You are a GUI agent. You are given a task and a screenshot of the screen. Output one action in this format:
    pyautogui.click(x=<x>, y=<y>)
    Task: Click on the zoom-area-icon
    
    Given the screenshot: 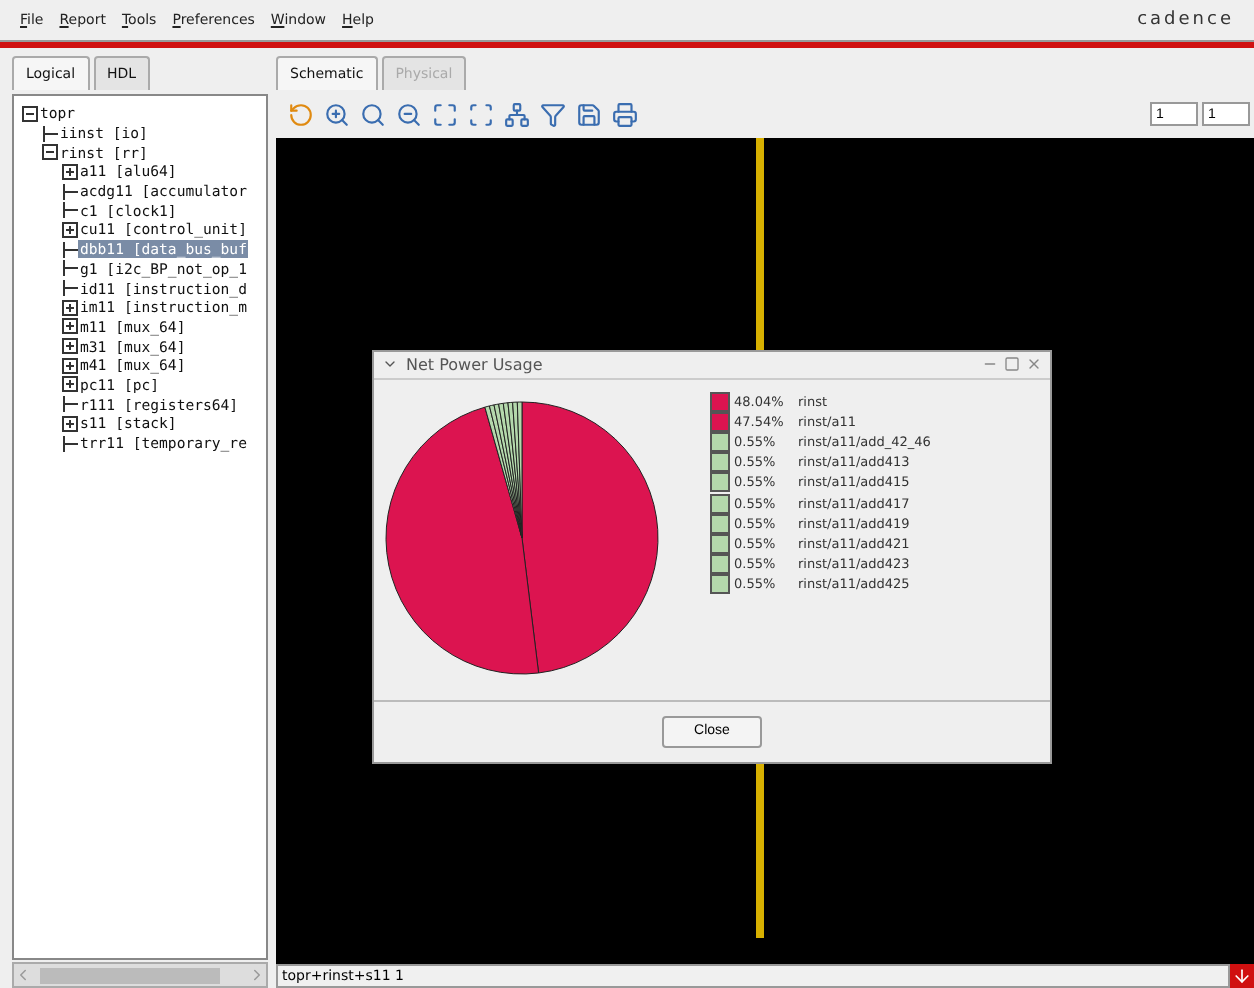 What is the action you would take?
    pyautogui.click(x=481, y=114)
    